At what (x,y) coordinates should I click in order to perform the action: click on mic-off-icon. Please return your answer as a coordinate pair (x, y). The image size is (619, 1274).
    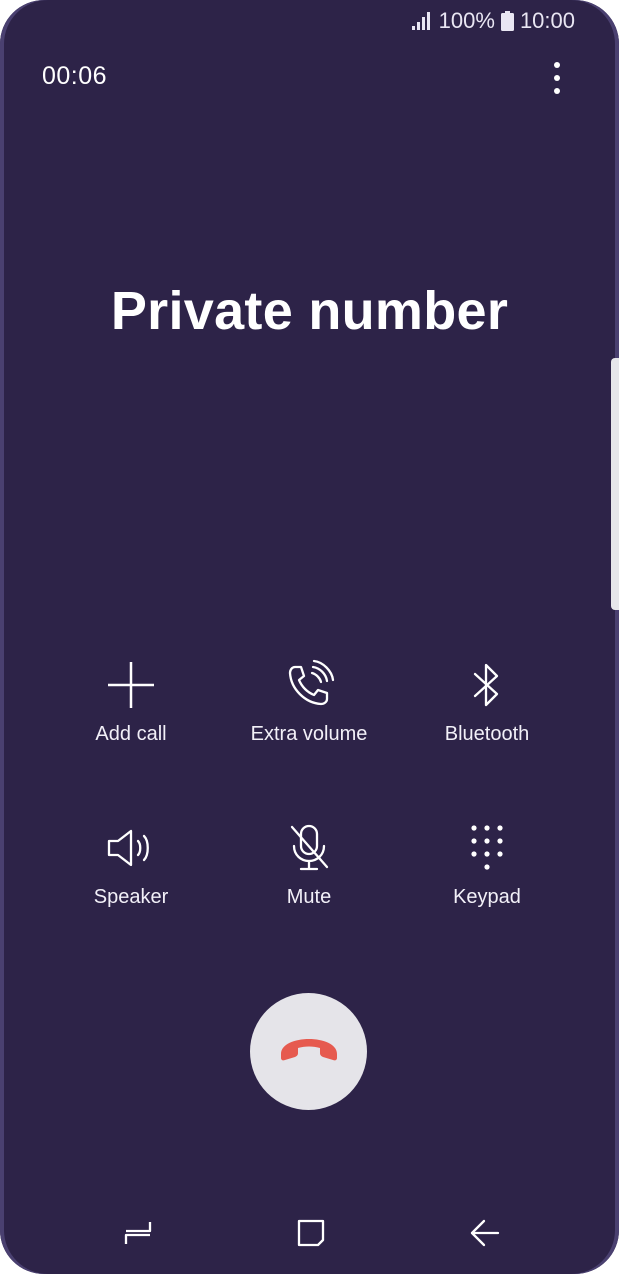
    Looking at the image, I should click on (309, 848).